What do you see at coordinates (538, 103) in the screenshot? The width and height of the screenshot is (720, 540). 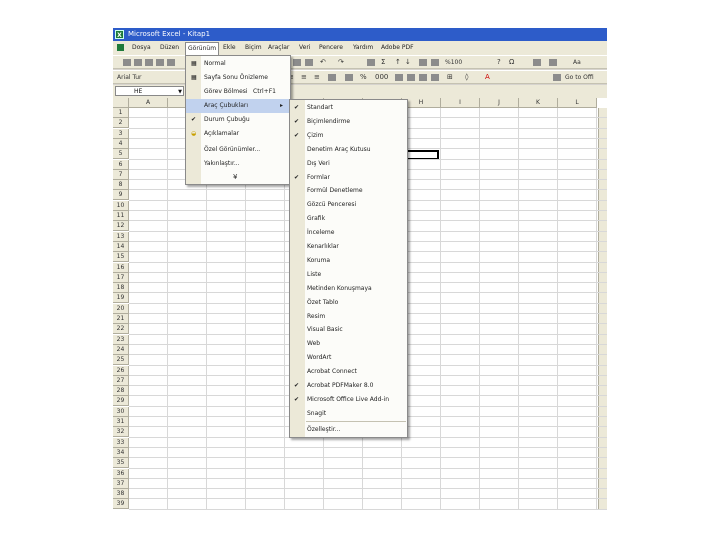 I see `column-header-k: K` at bounding box center [538, 103].